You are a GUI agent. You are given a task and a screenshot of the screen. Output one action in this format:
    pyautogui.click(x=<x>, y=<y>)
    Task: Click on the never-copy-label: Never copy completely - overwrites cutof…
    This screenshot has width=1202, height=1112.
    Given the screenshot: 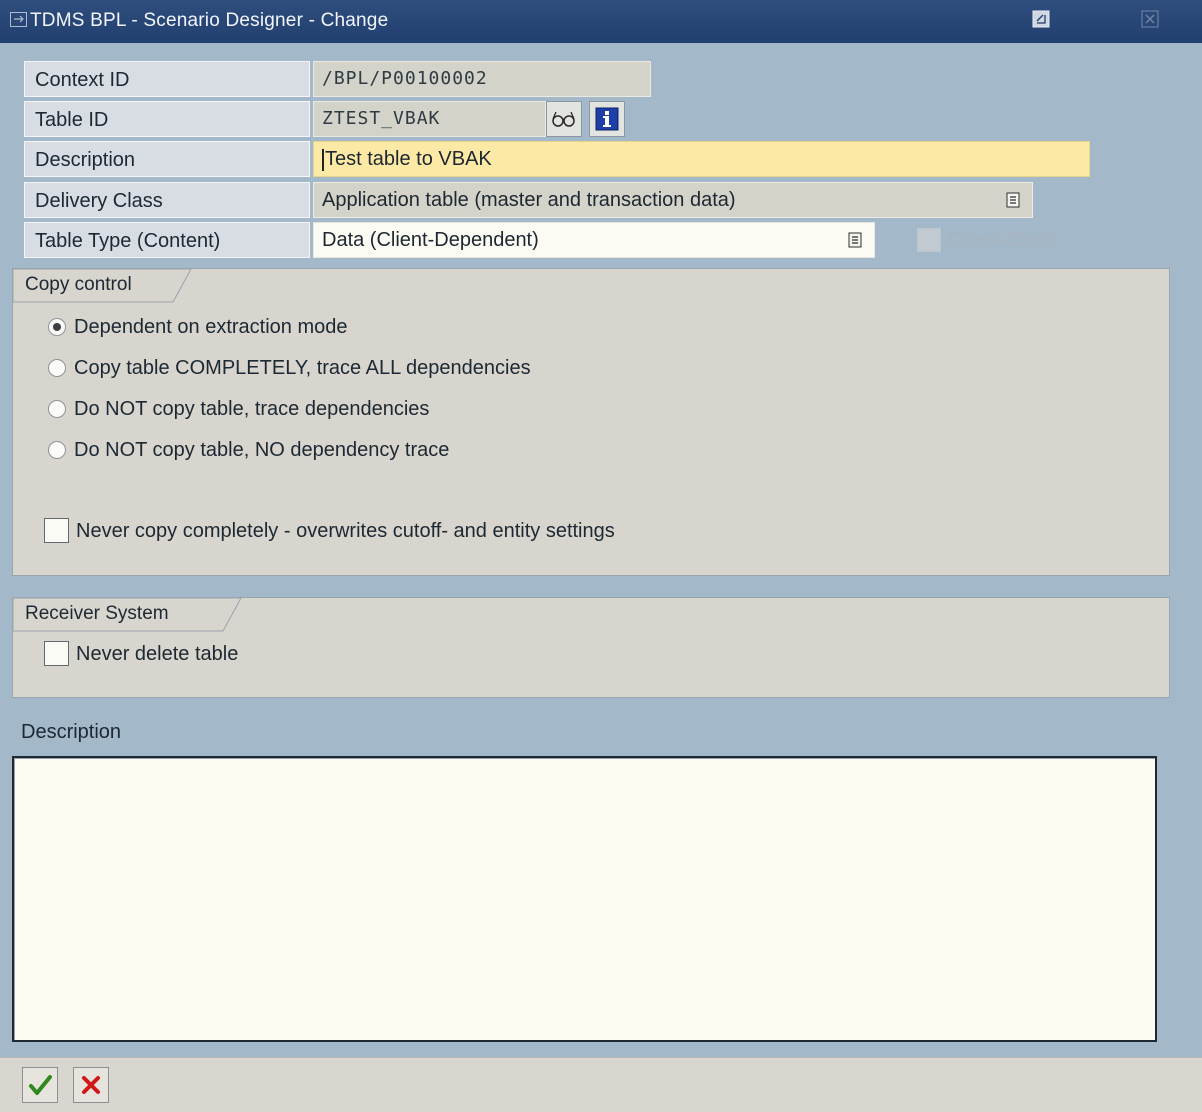 What is the action you would take?
    pyautogui.click(x=345, y=531)
    